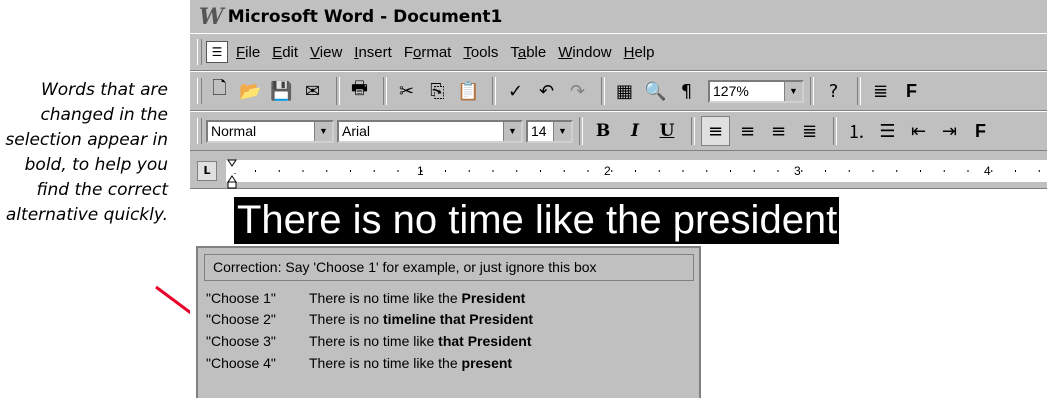 The width and height of the screenshot is (1047, 398). I want to click on decrease-indent-icon: ⇤, so click(918, 131).